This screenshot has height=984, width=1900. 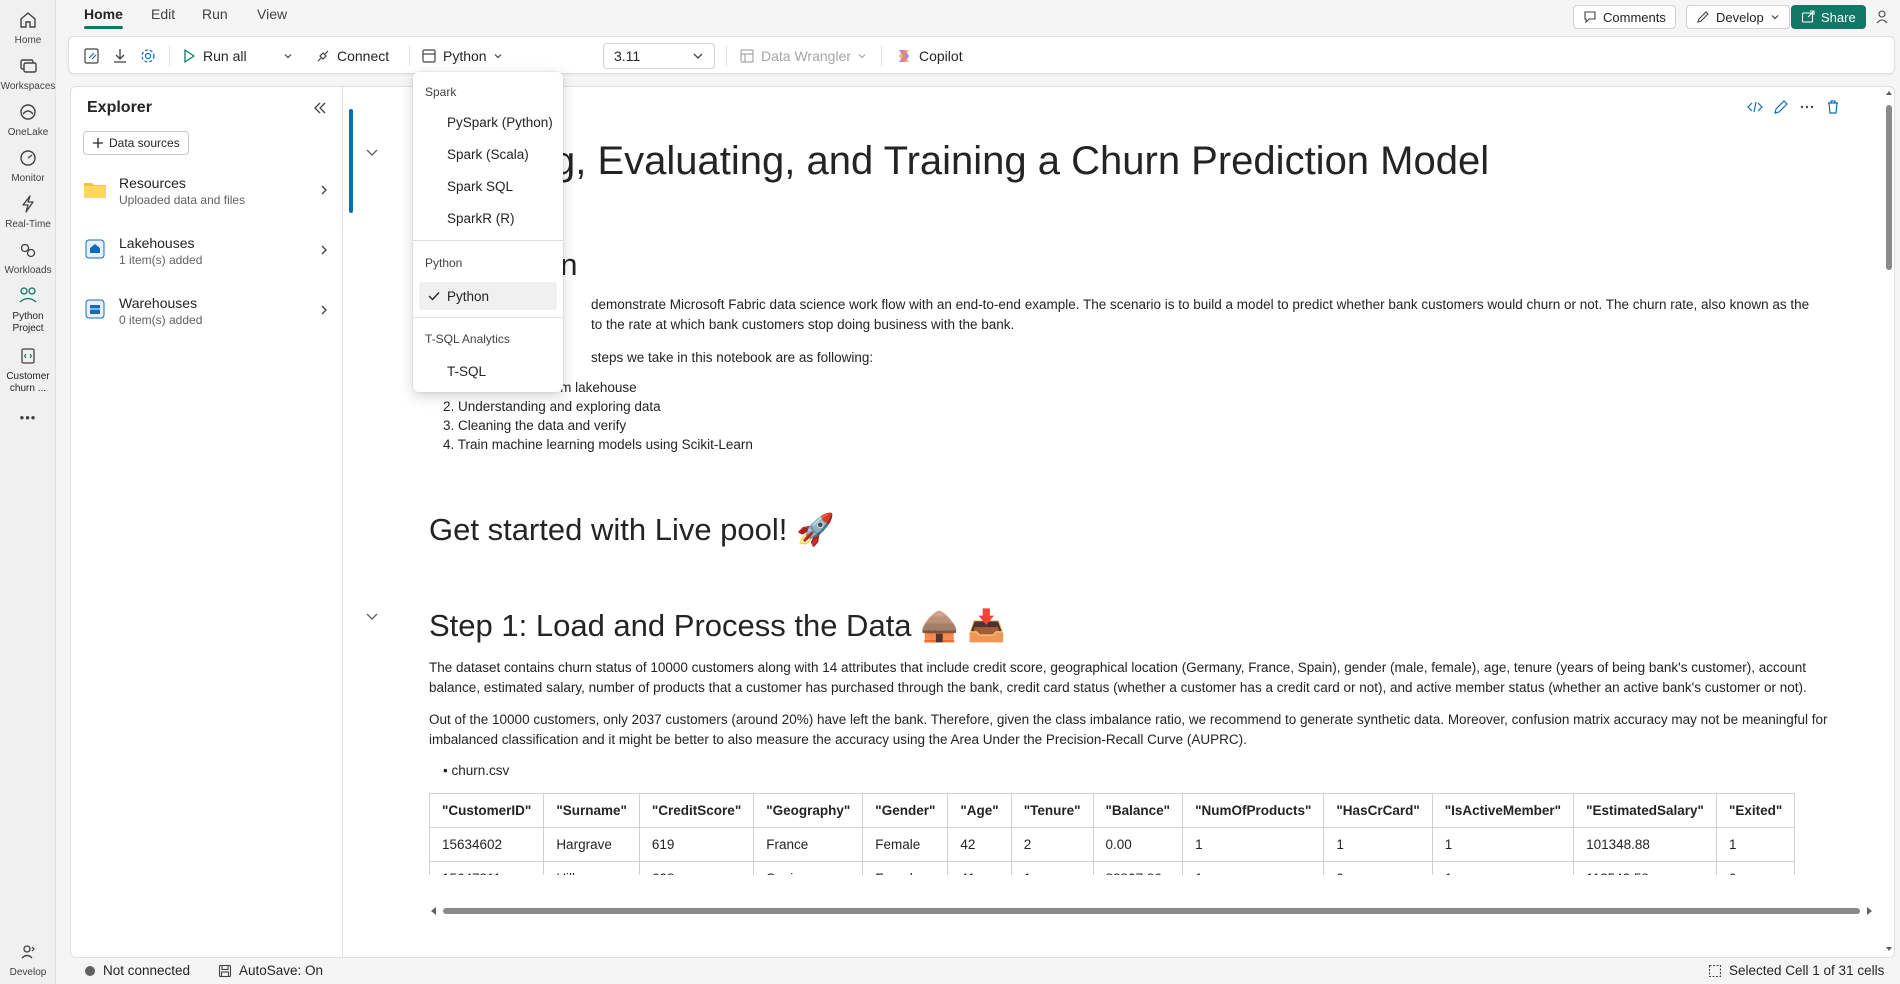 I want to click on warehouse-icon, so click(x=95, y=309).